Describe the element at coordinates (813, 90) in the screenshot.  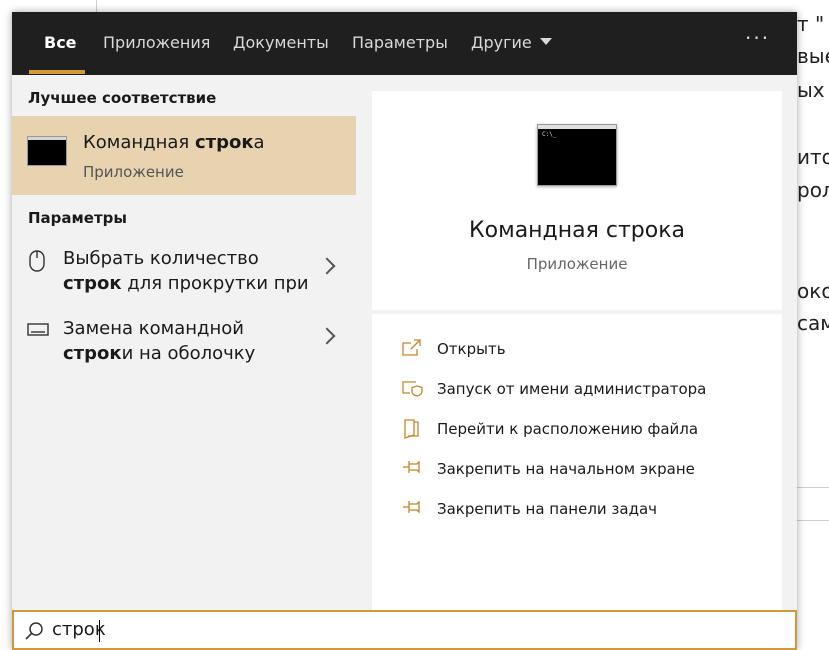
I see `background-text-line: ых в` at that location.